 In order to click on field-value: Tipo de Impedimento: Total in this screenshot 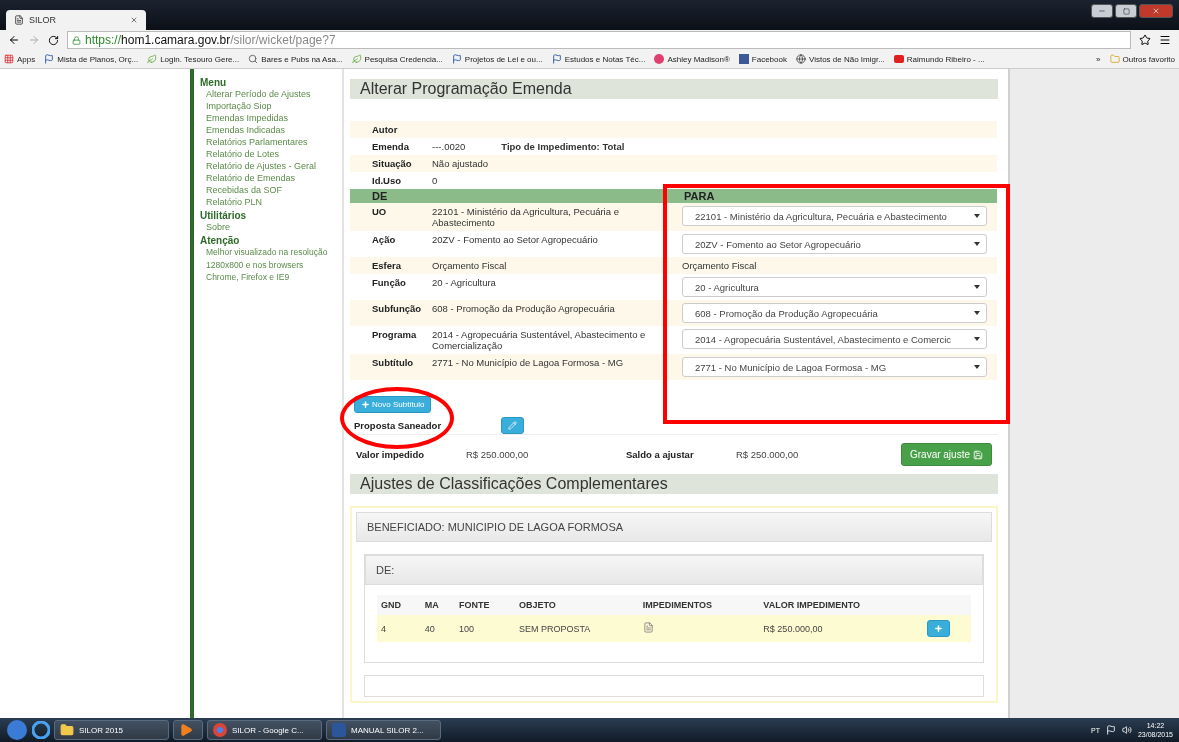, I will do `click(563, 146)`.